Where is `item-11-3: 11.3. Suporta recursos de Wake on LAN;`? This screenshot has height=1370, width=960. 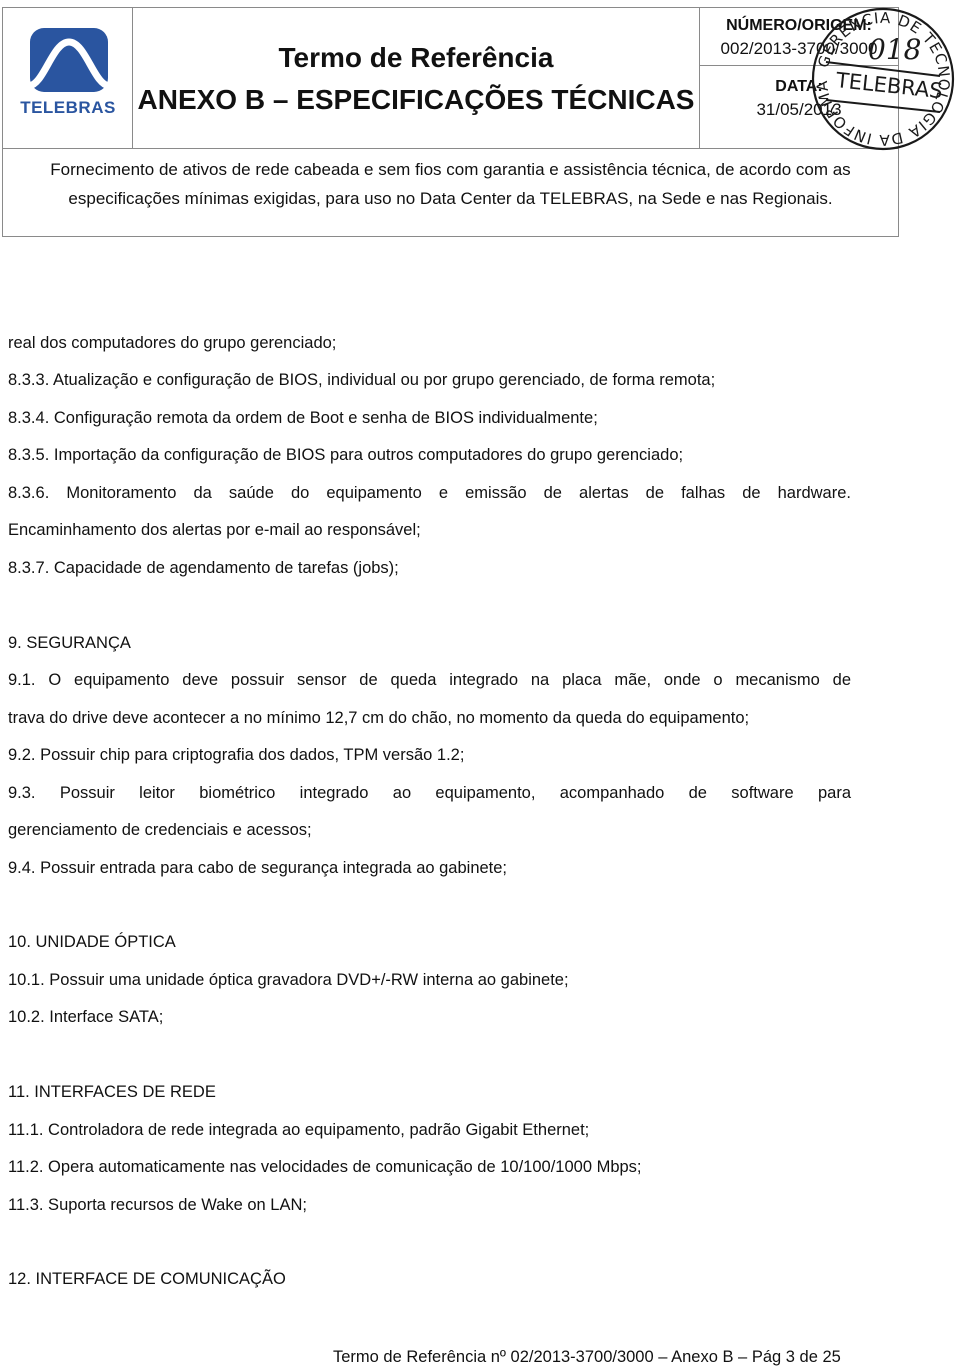 item-11-3: 11.3. Suporta recursos de Wake on LAN; is located at coordinates (157, 1205).